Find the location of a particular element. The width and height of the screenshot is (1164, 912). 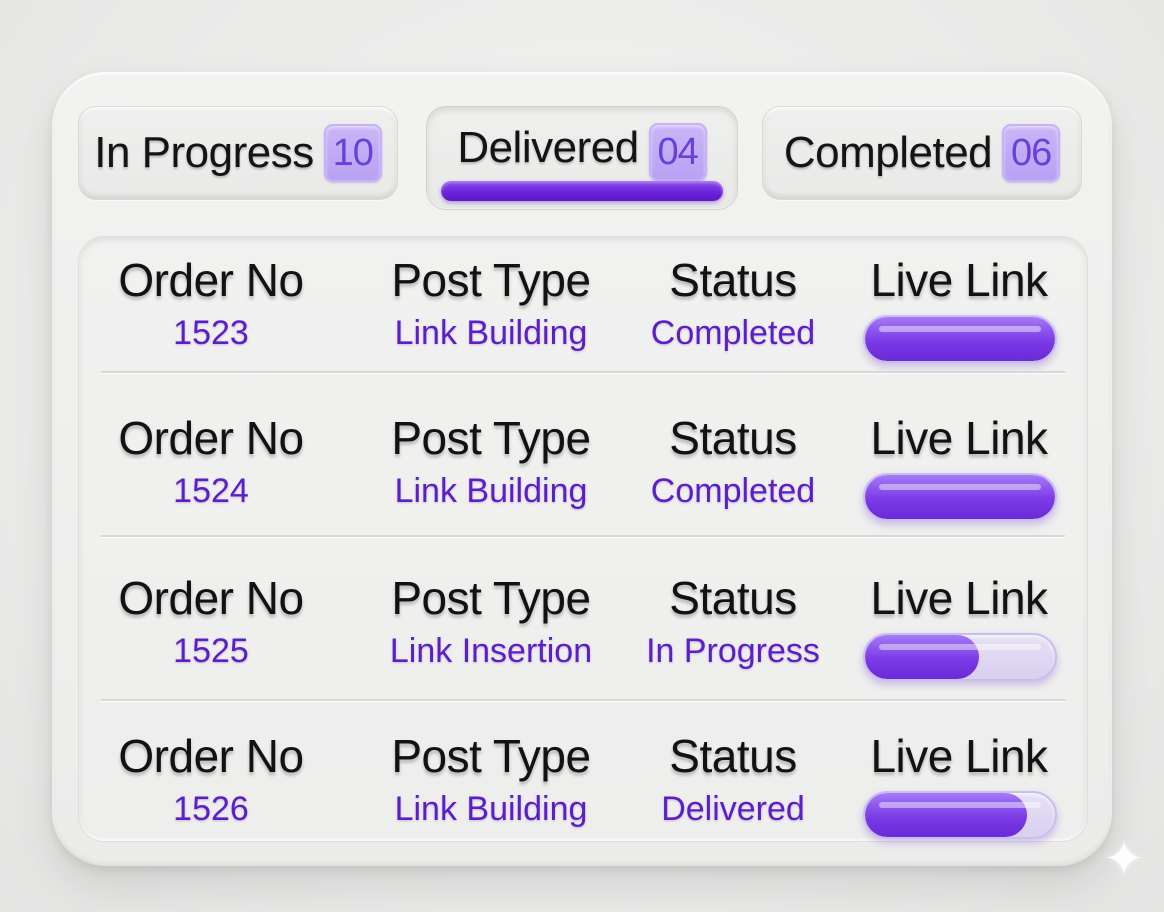

order-no-cell: Order No 1524 is located at coordinates (211, 460).